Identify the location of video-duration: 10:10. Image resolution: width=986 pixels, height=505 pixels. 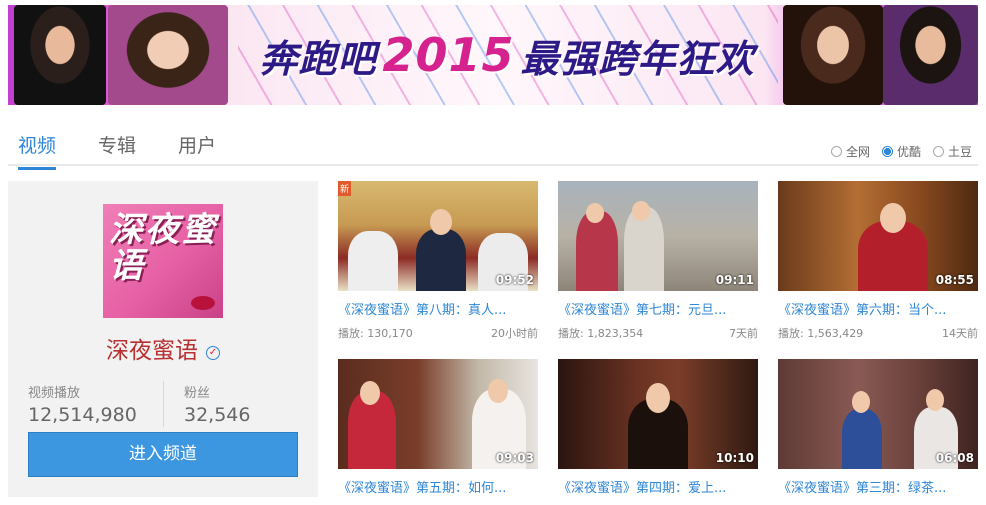
(734, 458).